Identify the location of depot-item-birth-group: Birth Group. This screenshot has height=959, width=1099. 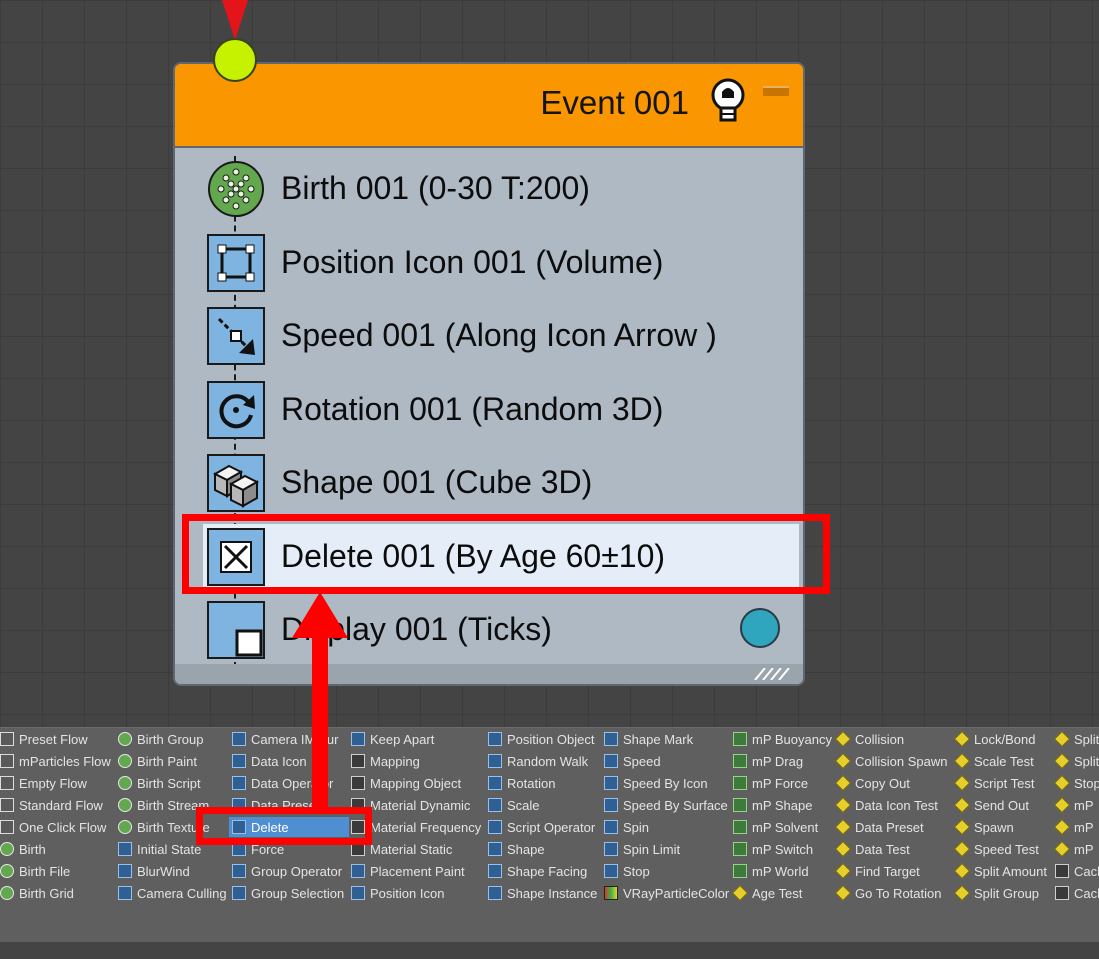
(160, 739).